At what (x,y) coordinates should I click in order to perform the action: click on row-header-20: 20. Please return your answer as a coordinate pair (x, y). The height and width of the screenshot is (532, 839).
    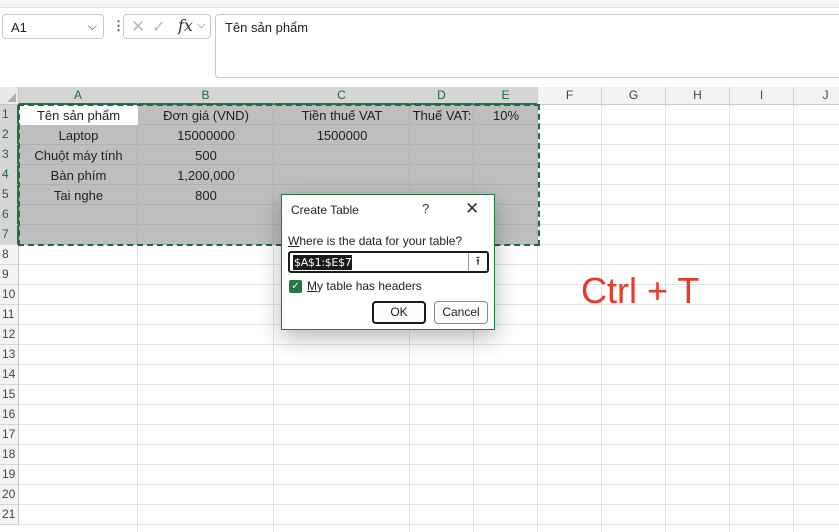
    Looking at the image, I should click on (9, 495).